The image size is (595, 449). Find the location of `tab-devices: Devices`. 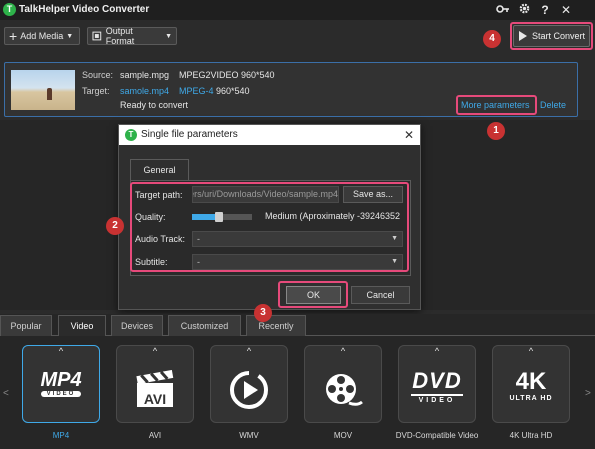

tab-devices: Devices is located at coordinates (137, 325).